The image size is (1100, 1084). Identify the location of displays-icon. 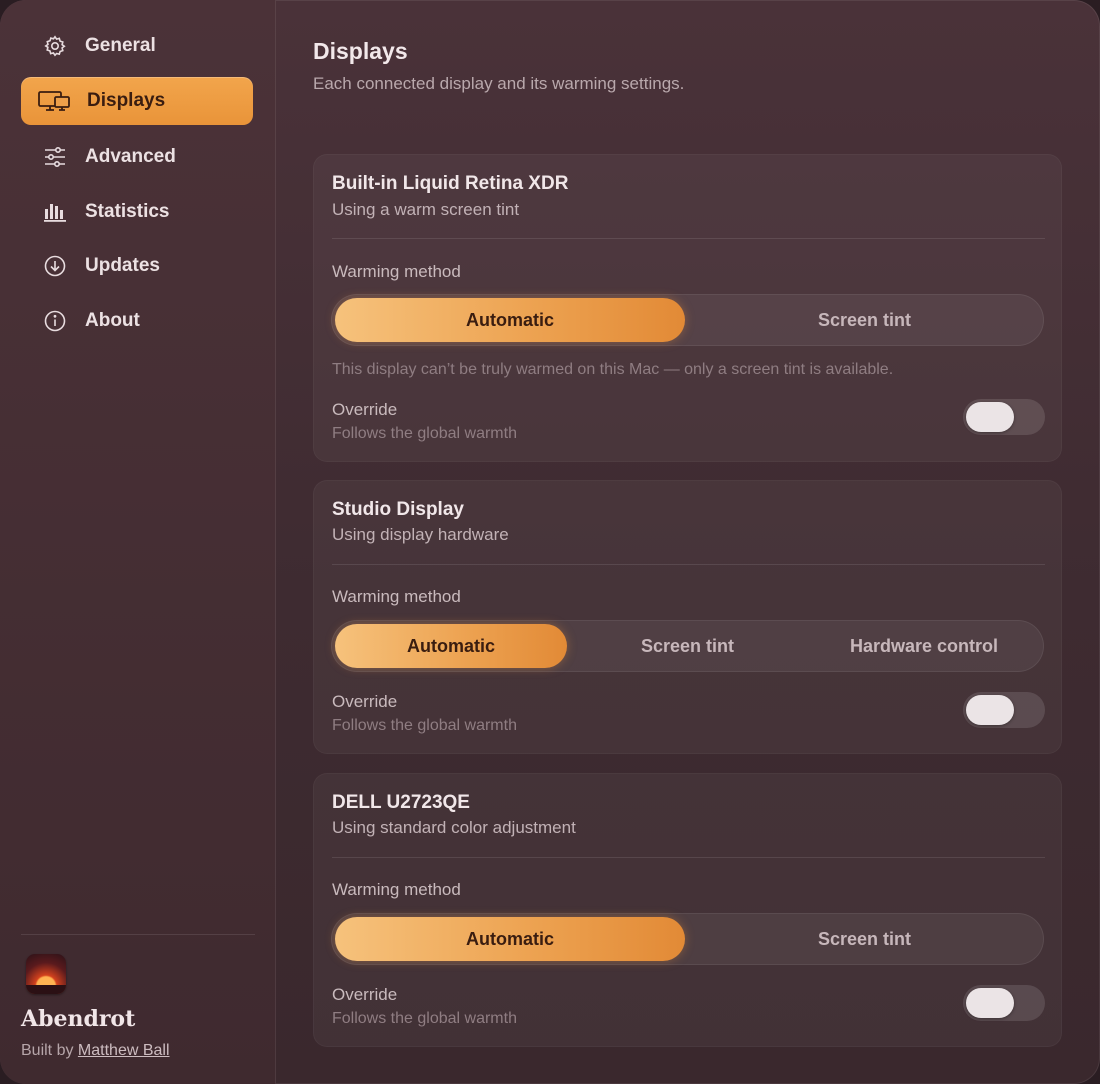
(54, 101).